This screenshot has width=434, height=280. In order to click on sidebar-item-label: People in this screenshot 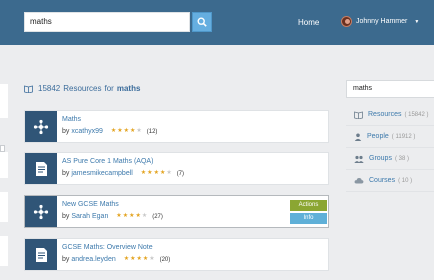, I will do `click(378, 136)`.